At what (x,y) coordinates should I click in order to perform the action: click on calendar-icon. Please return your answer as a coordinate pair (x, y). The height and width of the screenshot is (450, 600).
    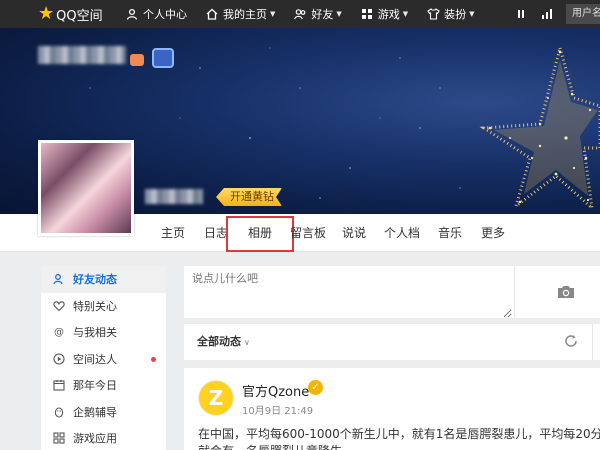
    Looking at the image, I should click on (59, 385).